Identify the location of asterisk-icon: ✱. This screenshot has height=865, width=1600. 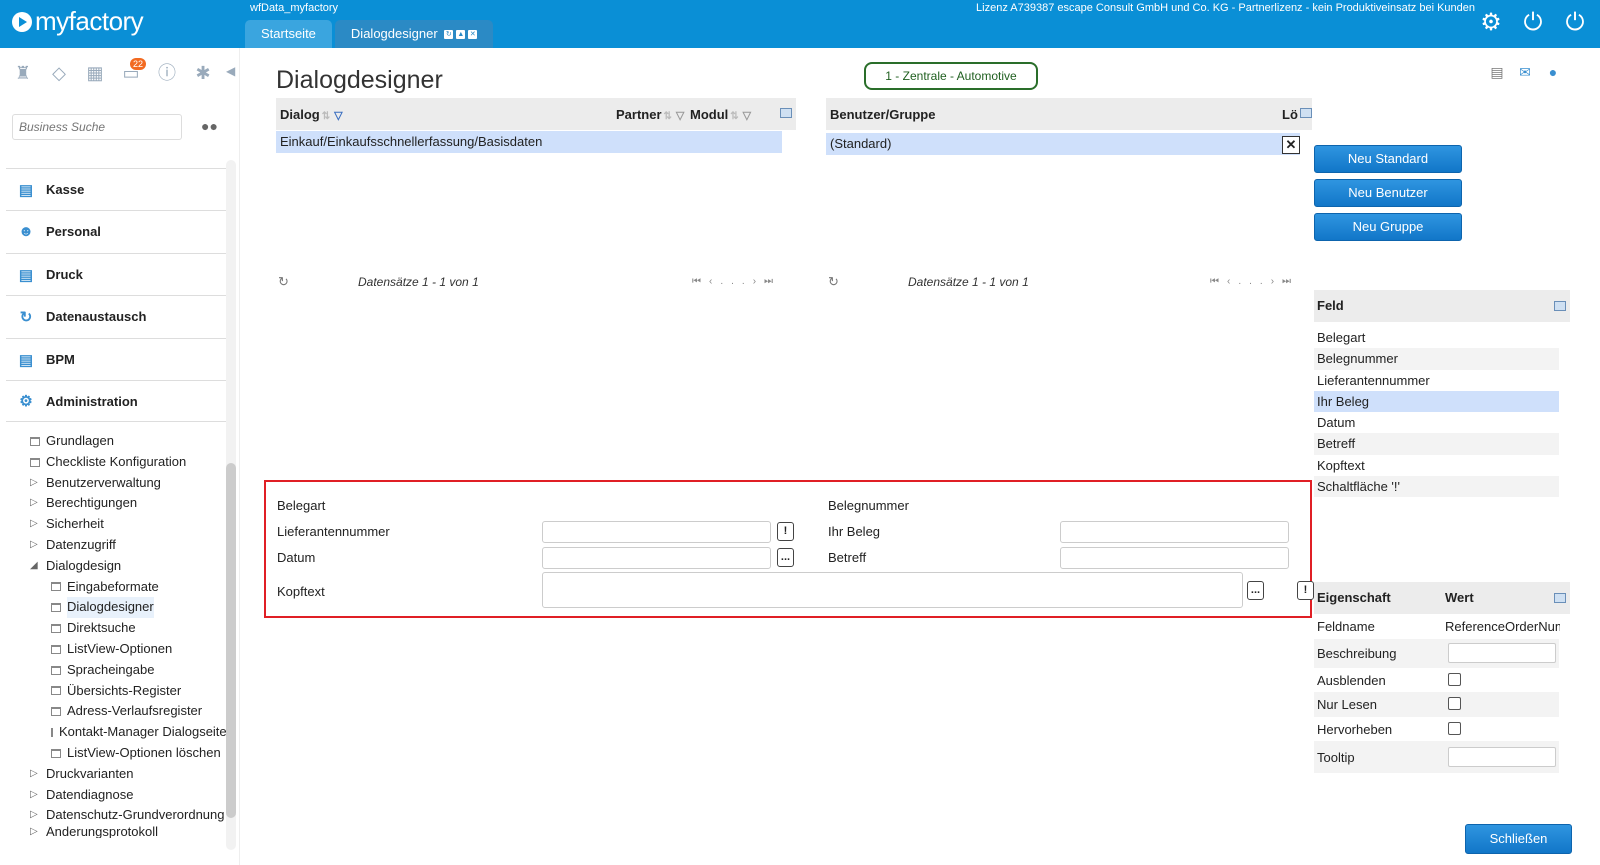
(203, 73).